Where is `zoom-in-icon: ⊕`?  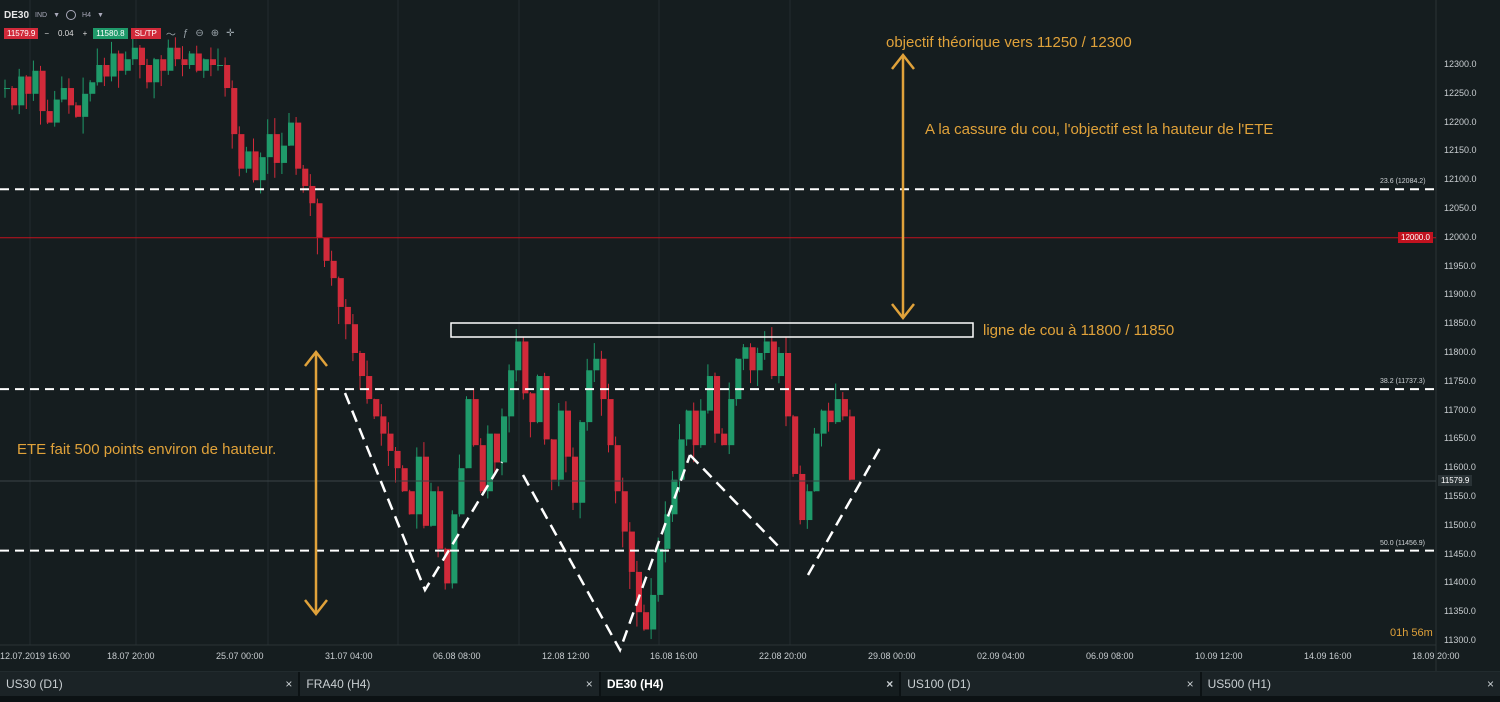 zoom-in-icon: ⊕ is located at coordinates (215, 33).